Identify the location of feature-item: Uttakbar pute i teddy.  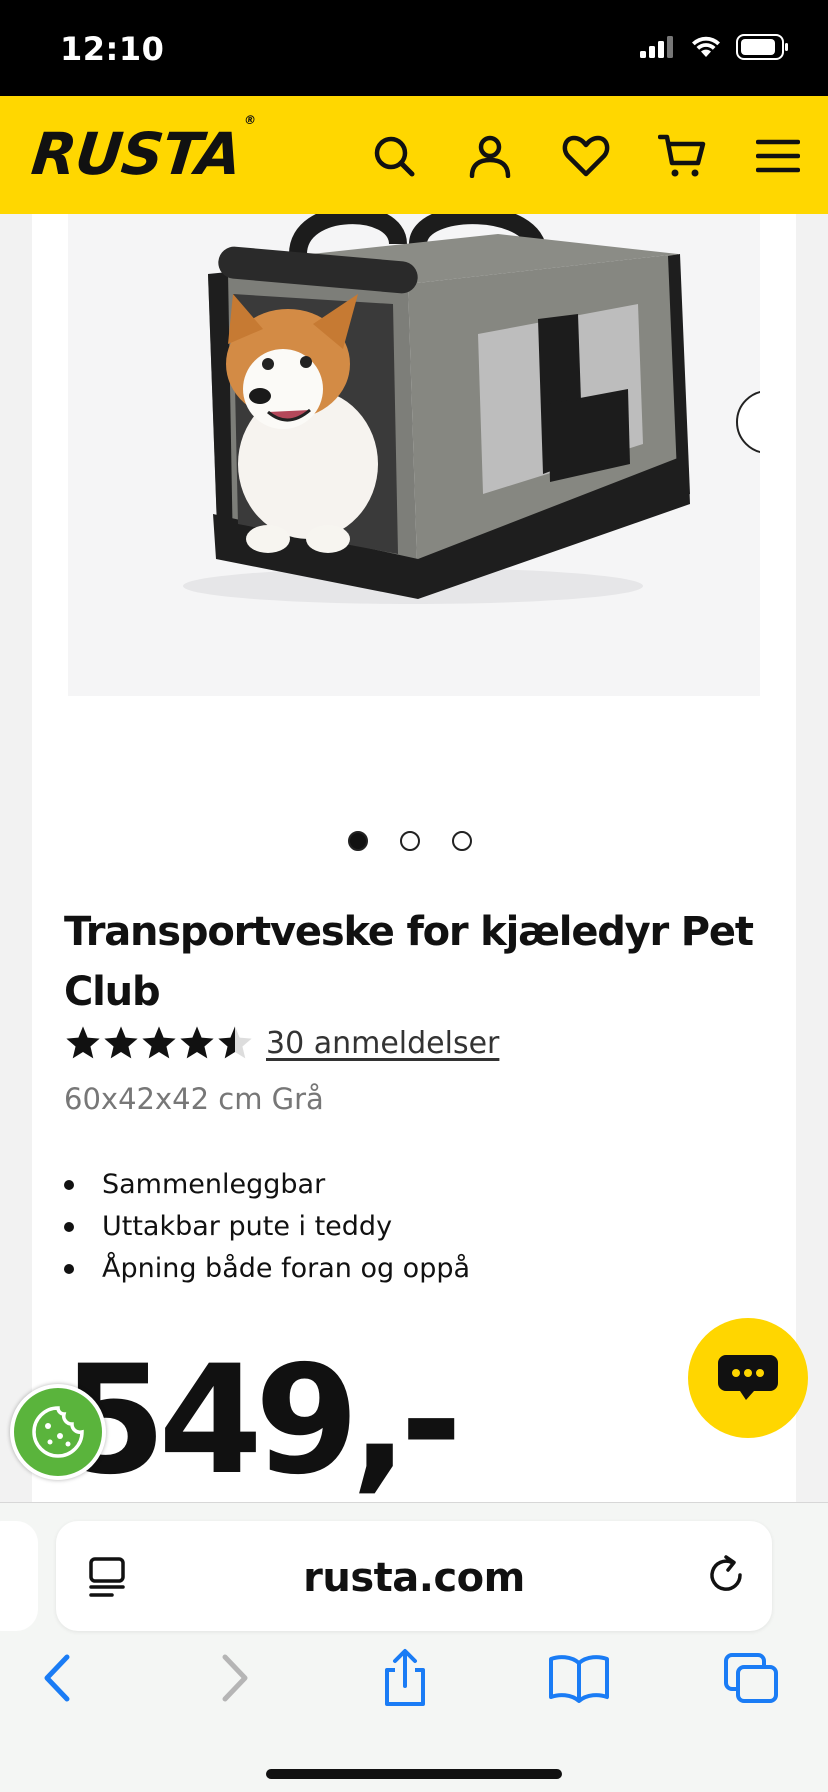
(267, 1227).